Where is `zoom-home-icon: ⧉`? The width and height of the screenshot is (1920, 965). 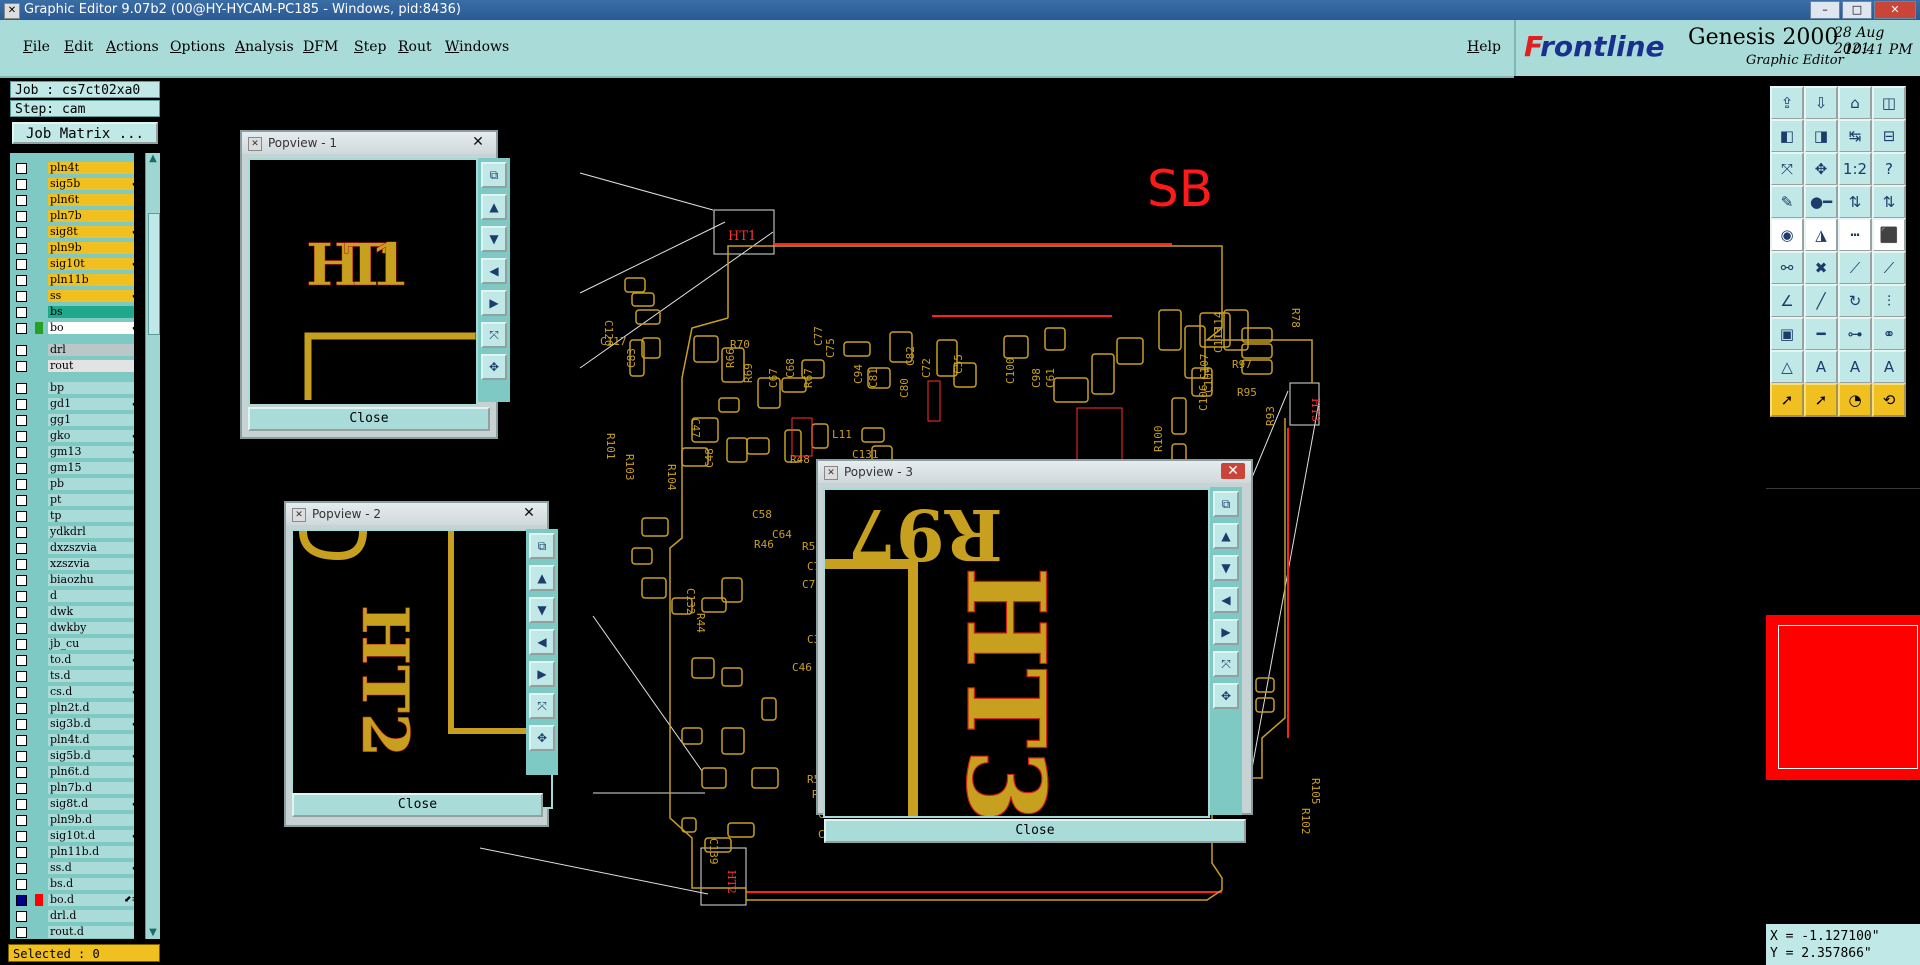 zoom-home-icon: ⧉ is located at coordinates (542, 546).